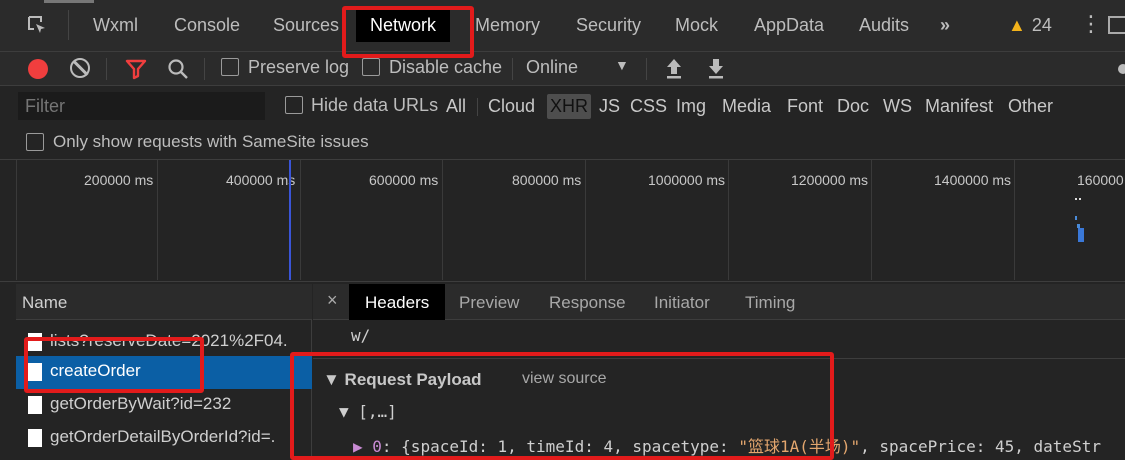  What do you see at coordinates (1030, 106) in the screenshot?
I see `filter-type-other: Other` at bounding box center [1030, 106].